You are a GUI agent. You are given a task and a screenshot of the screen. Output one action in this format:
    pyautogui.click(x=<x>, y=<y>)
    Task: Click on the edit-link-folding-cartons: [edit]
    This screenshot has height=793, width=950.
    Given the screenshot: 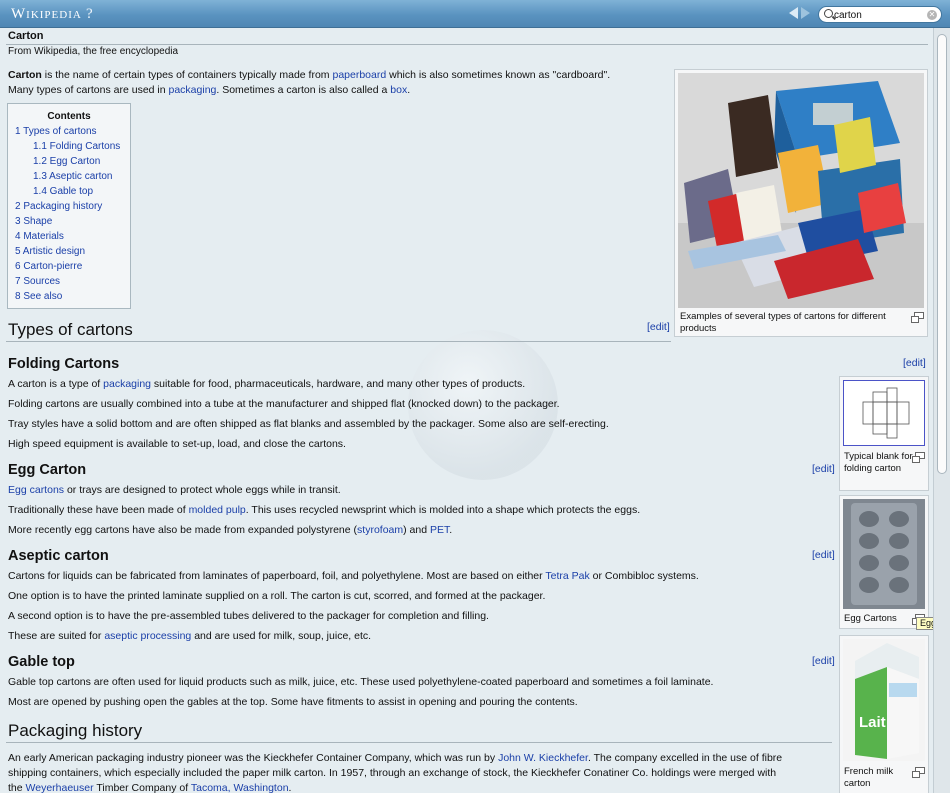 What is the action you would take?
    pyautogui.click(x=914, y=363)
    